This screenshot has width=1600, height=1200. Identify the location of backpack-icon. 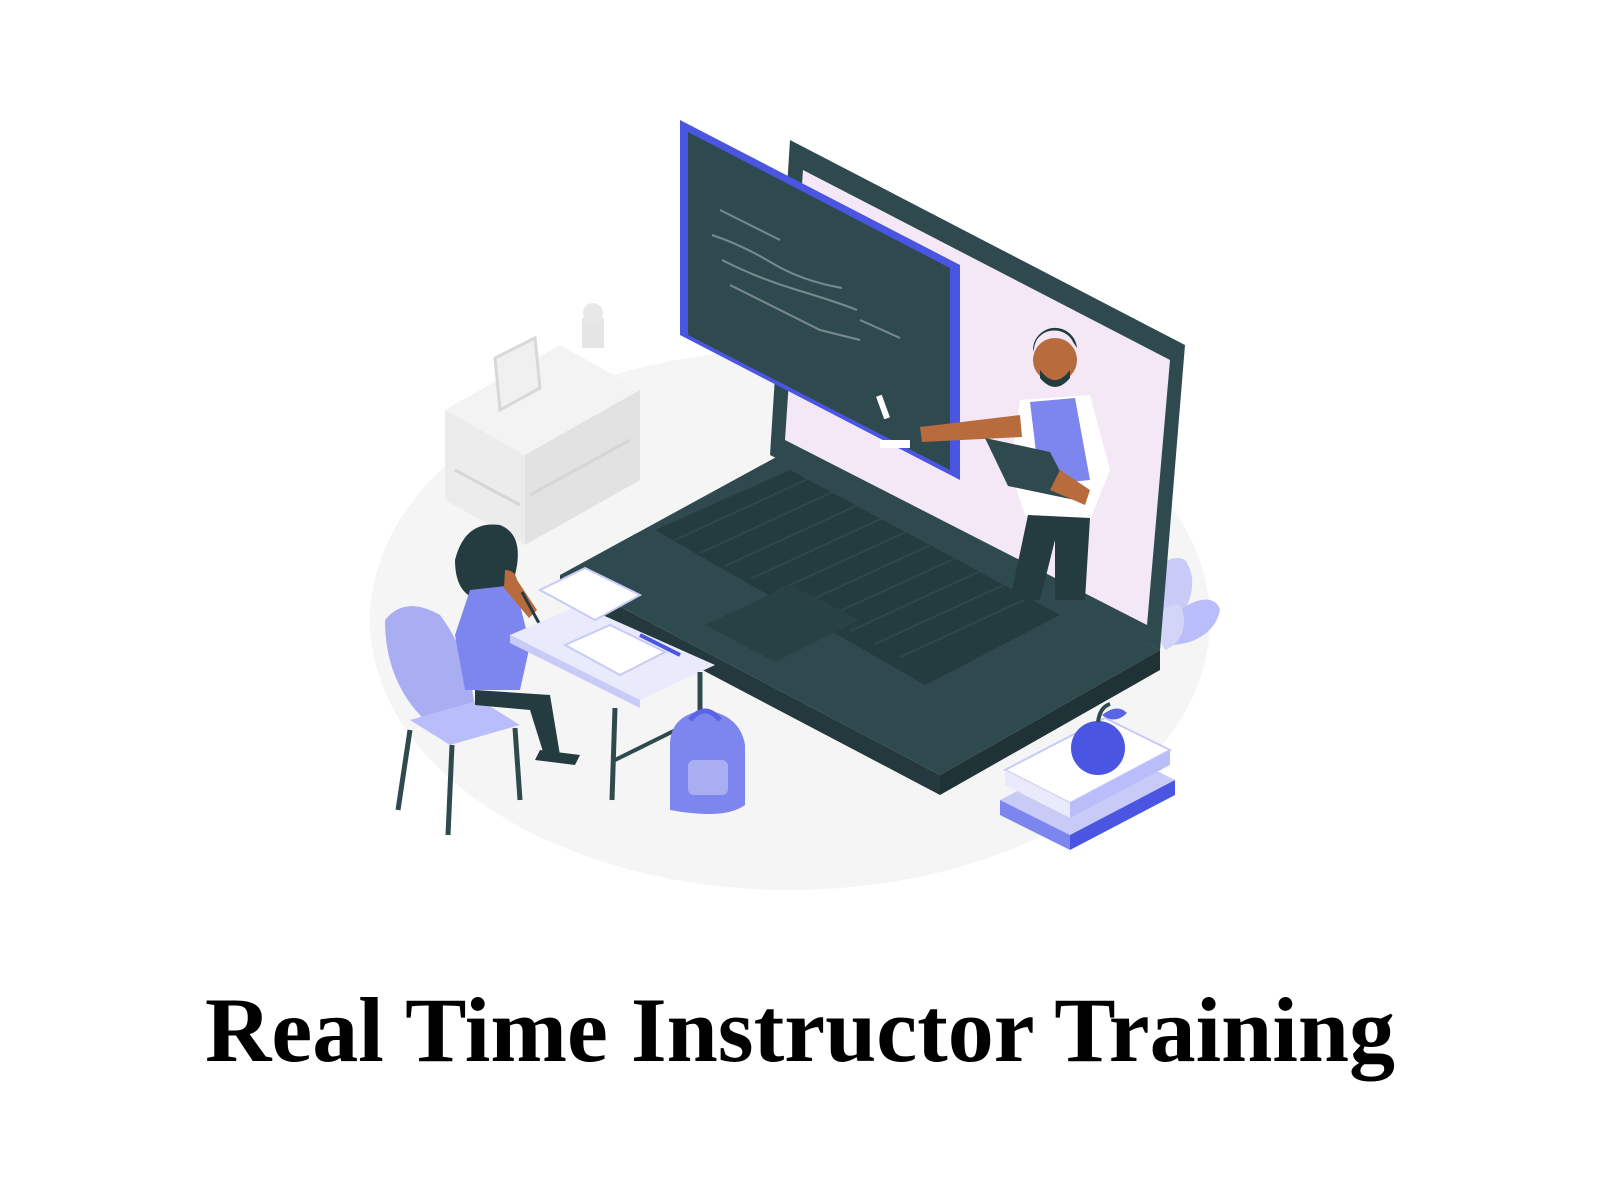
(707, 761).